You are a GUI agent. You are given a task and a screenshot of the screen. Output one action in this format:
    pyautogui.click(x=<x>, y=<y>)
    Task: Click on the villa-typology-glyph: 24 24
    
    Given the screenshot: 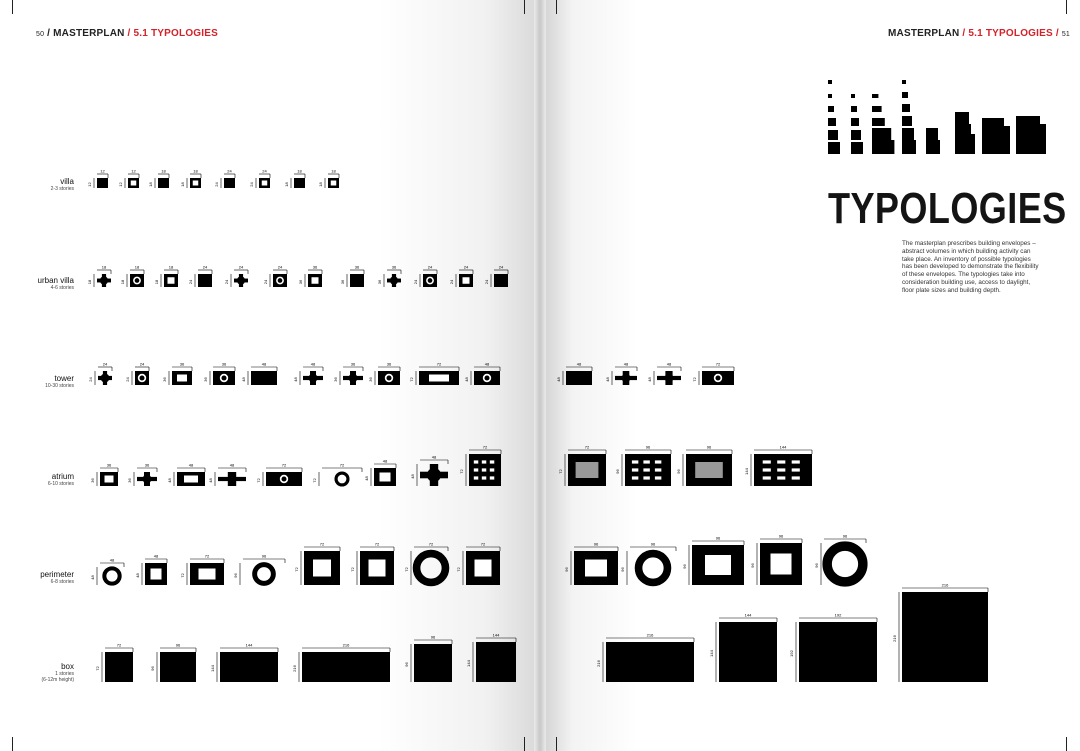 What is the action you would take?
    pyautogui.click(x=225, y=178)
    